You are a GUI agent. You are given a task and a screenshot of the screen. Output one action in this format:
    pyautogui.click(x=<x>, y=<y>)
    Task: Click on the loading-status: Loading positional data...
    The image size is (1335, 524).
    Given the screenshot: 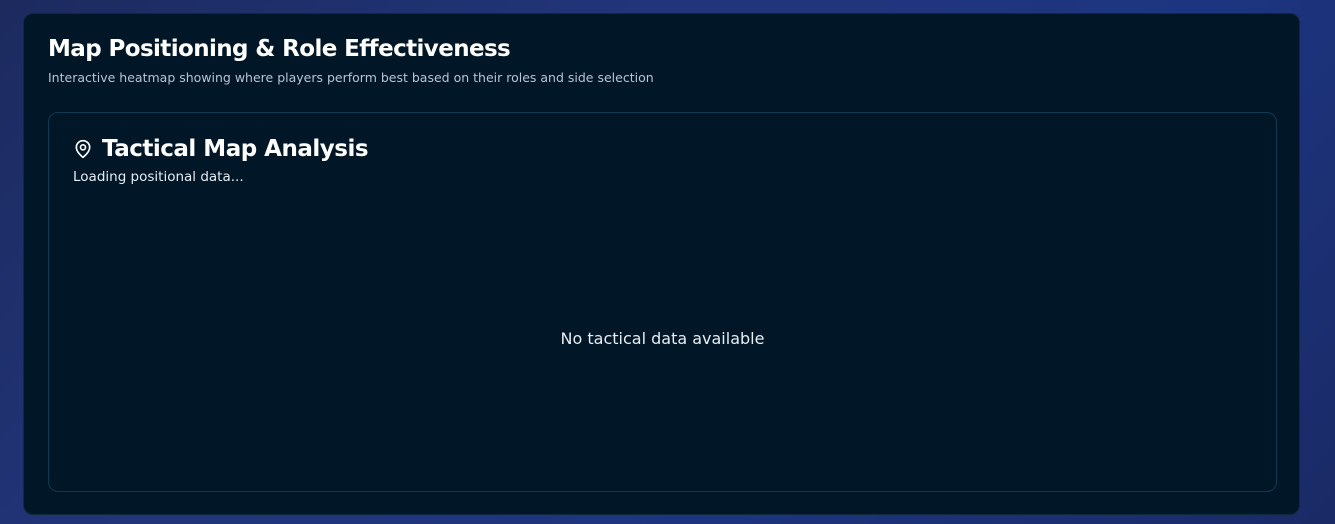 What is the action you would take?
    pyautogui.click(x=158, y=177)
    